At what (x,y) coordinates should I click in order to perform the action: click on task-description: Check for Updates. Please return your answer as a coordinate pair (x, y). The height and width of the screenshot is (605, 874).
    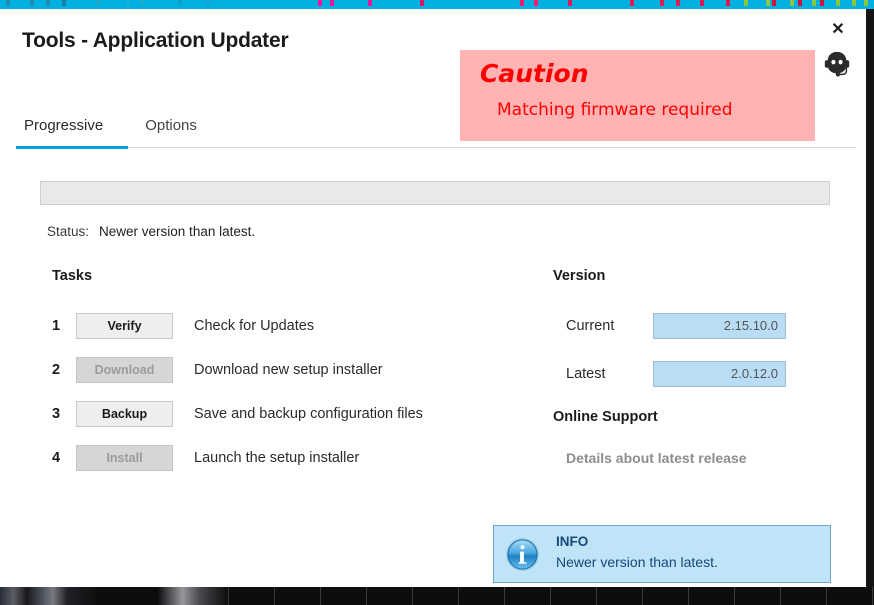
    Looking at the image, I should click on (254, 326).